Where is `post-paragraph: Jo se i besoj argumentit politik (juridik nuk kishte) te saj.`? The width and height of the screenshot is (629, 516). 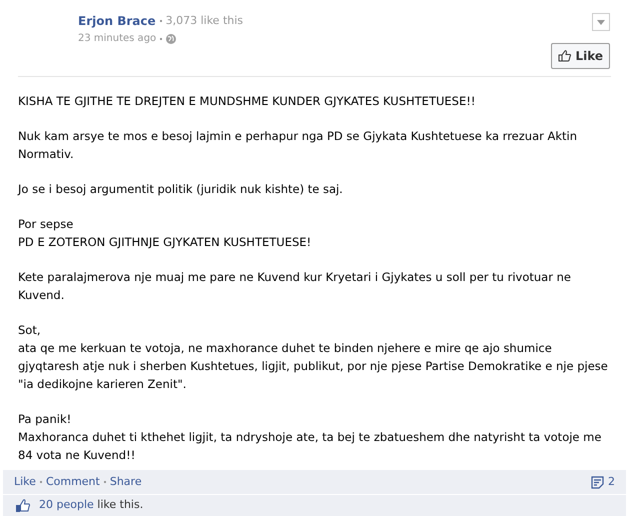 post-paragraph: Jo se i besoj argumentit politik (juridik nuk kishte) te saj. is located at coordinates (181, 189).